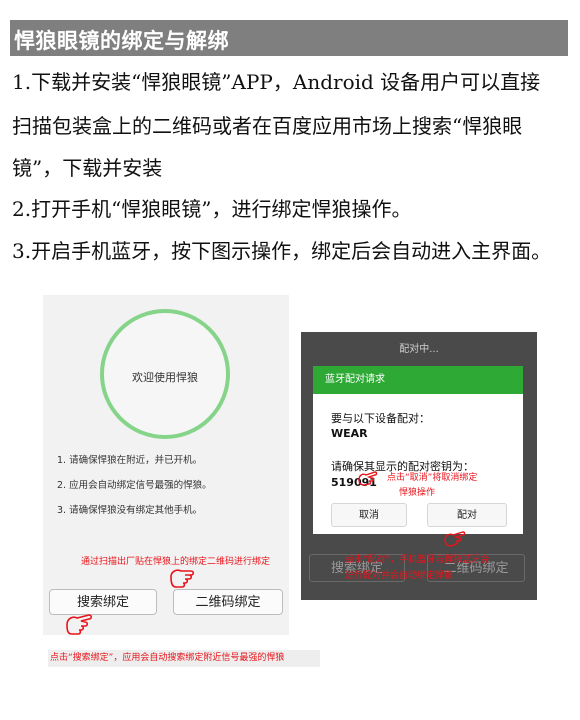  I want to click on cancel-button: 取消, so click(369, 515).